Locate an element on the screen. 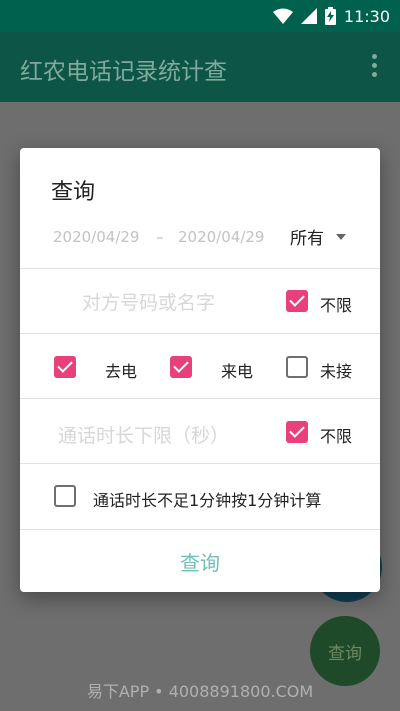 The image size is (400, 711). contact-input: 对方号码或名字 is located at coordinates (148, 301).